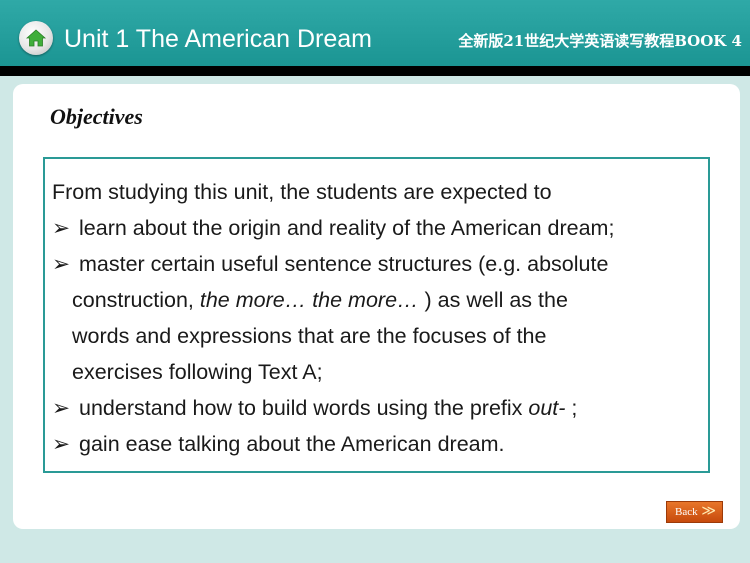  Describe the element at coordinates (686, 512) in the screenshot. I see `back-button-label: Back` at that location.